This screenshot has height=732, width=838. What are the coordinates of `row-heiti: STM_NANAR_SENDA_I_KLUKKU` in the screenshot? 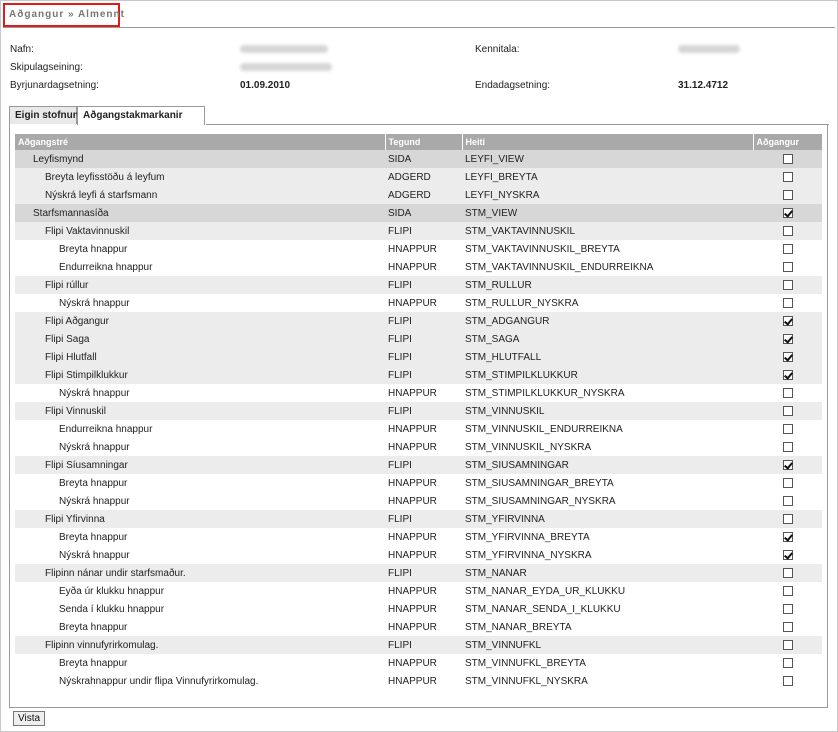 It's located at (607, 609).